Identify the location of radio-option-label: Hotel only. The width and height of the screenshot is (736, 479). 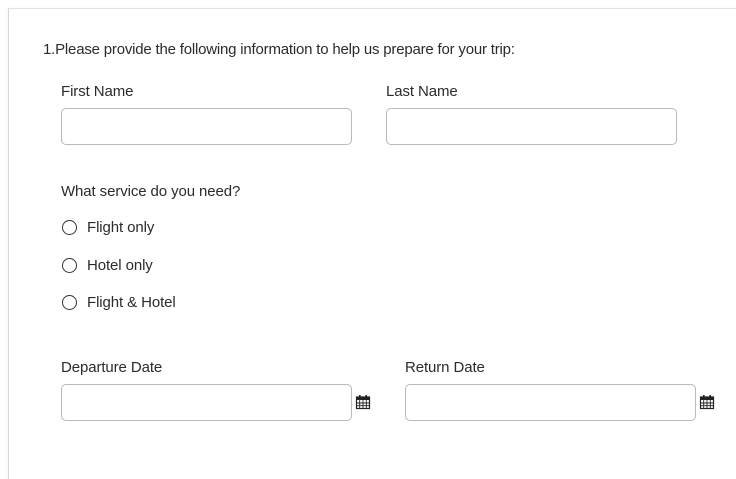
(120, 265).